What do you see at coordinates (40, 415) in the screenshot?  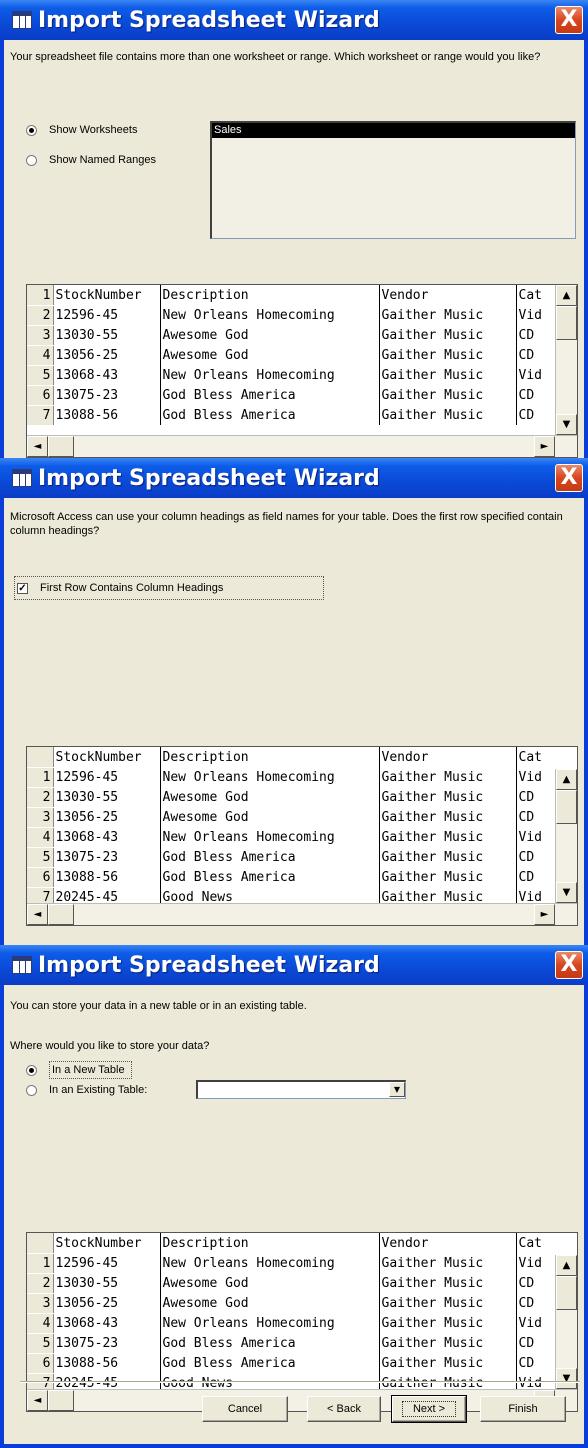 I see `row-number: 7` at bounding box center [40, 415].